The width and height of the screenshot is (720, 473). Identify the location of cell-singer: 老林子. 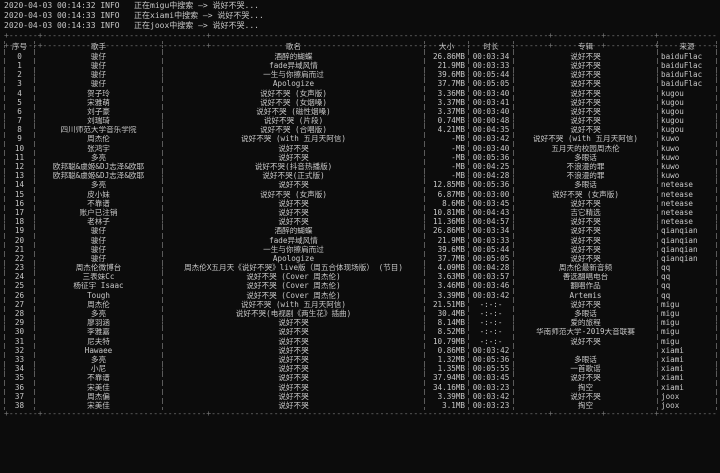
(98, 222).